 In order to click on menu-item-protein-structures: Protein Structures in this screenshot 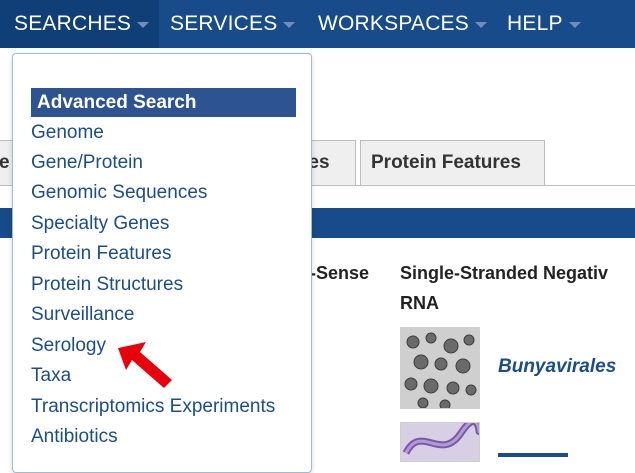, I will do `click(107, 285)`.